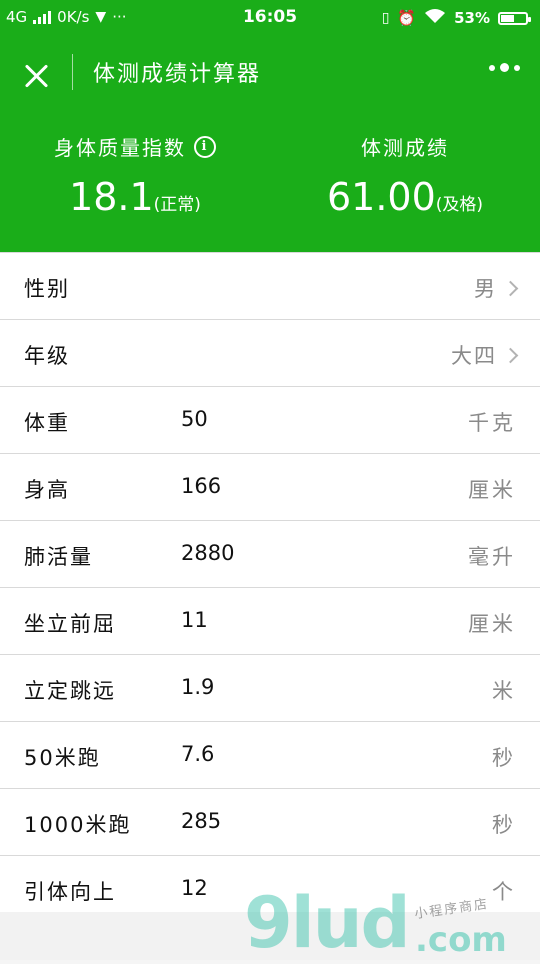 The height and width of the screenshot is (964, 540). Describe the element at coordinates (385, 18) in the screenshot. I see `vibrate-icon: ▯` at that location.